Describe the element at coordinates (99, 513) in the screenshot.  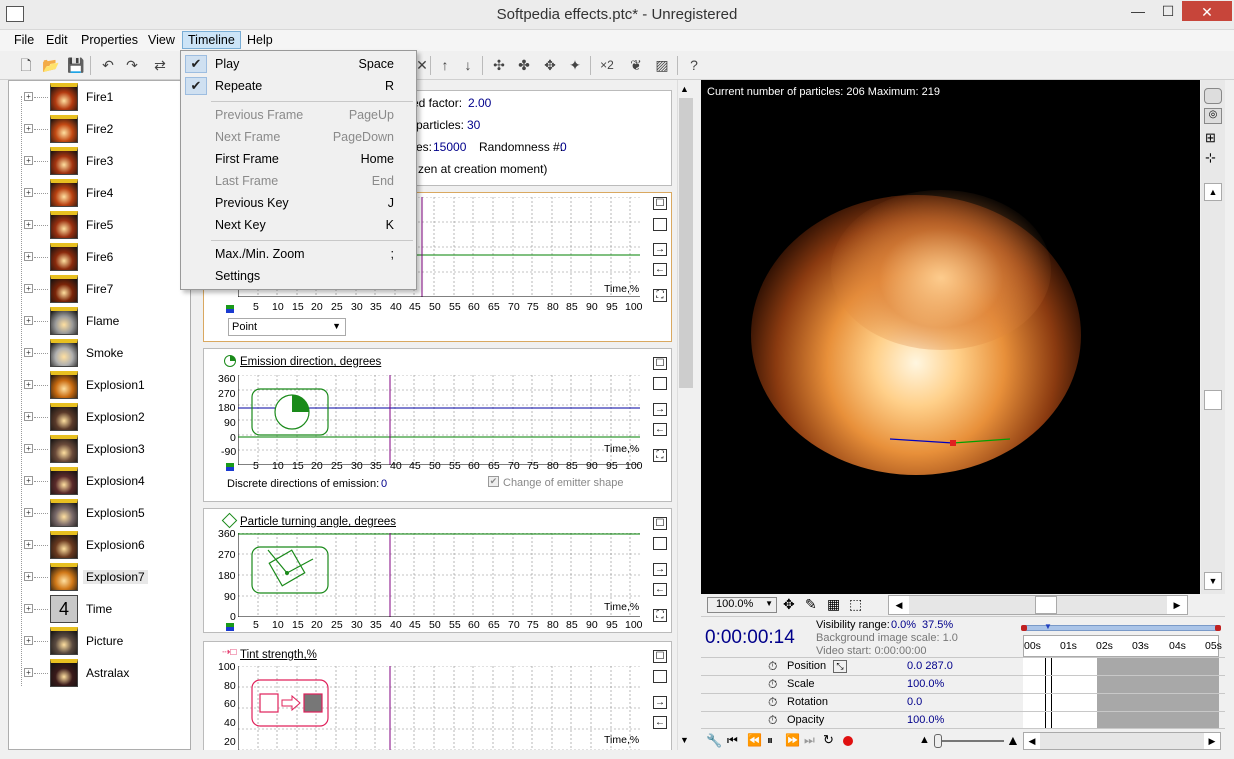
I see `tree-item: + Explosion5` at that location.